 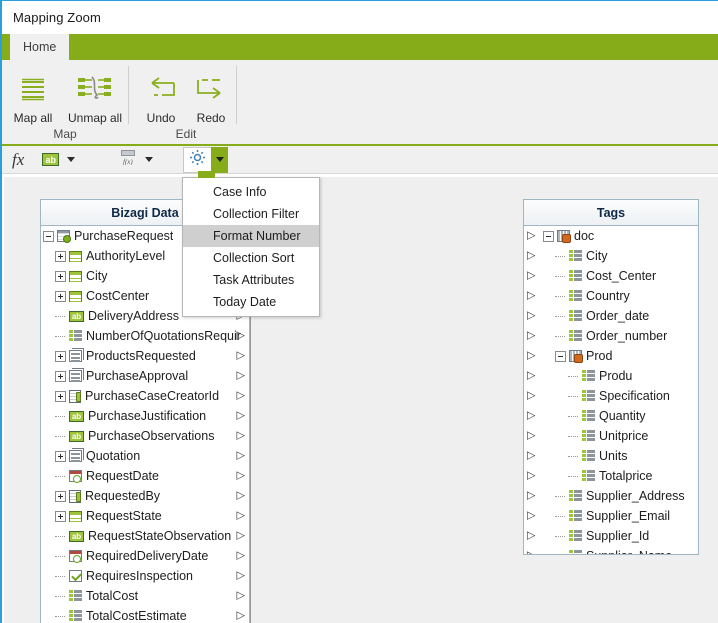 I want to click on table-icon, so click(x=75, y=276).